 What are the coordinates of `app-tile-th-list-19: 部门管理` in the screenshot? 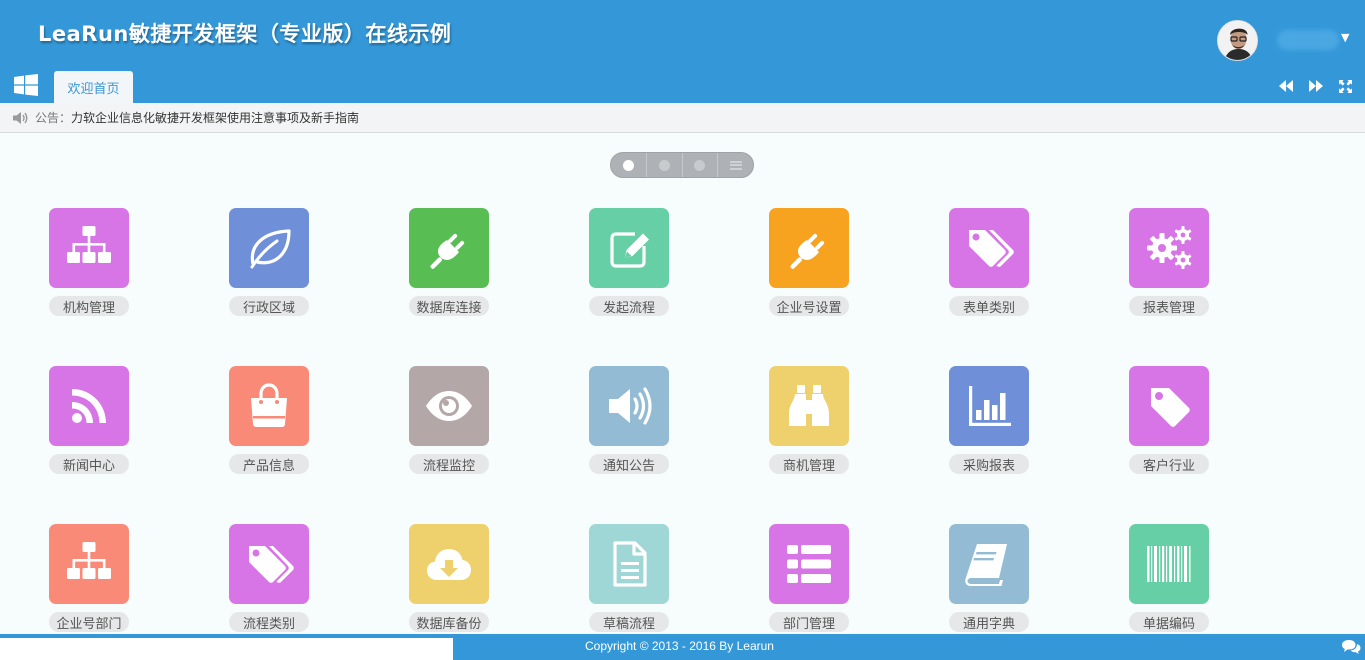 It's located at (809, 578).